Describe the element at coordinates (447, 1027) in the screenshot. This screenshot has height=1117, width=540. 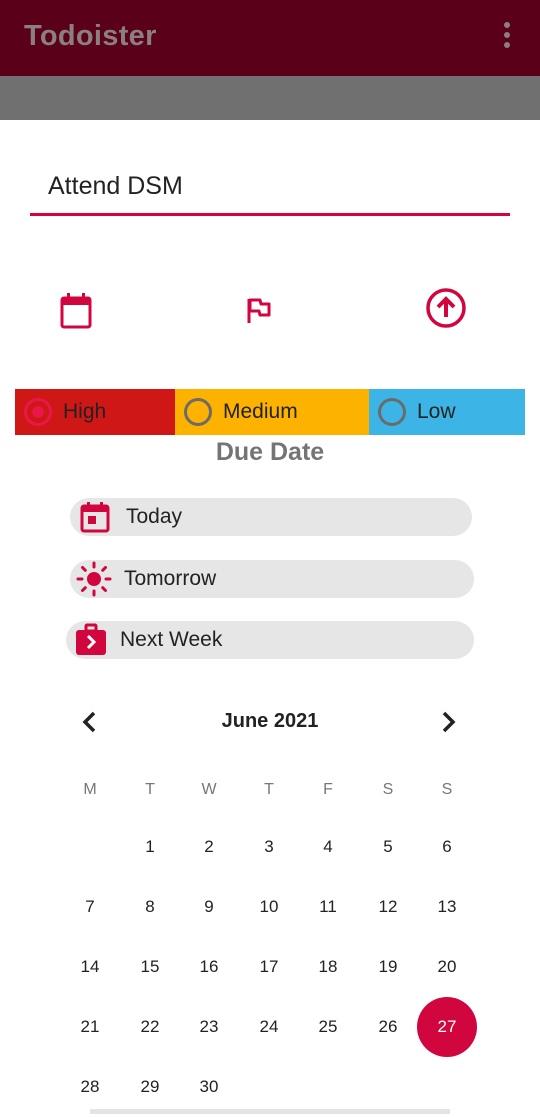
I see `calendar-day-selected: 27` at that location.